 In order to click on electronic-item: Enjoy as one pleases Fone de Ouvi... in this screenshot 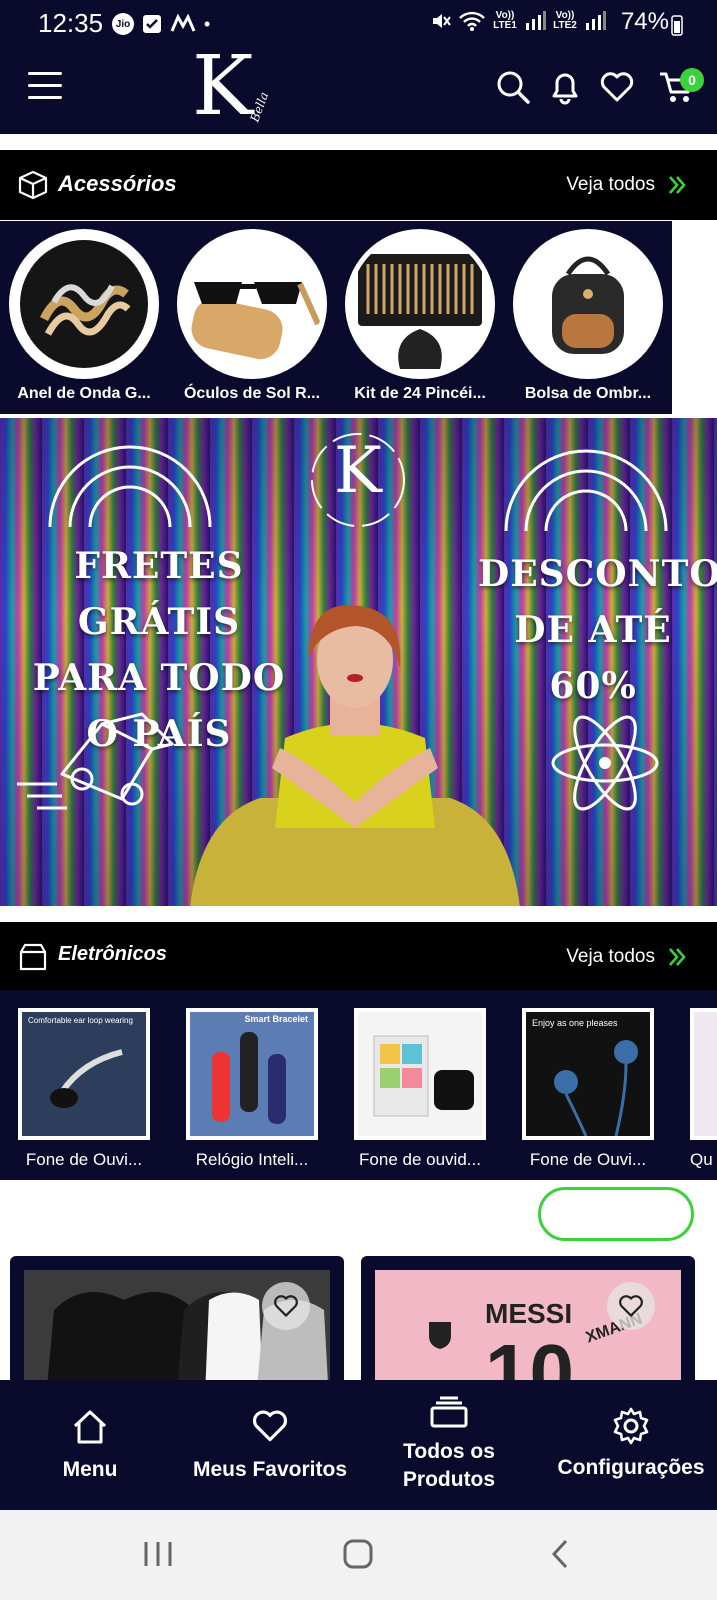, I will do `click(588, 1089)`.